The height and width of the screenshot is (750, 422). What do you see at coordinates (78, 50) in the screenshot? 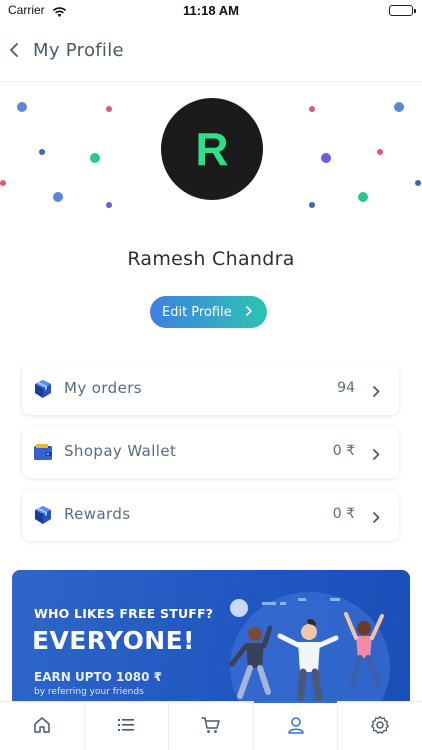
I see `page-title: My Profile` at bounding box center [78, 50].